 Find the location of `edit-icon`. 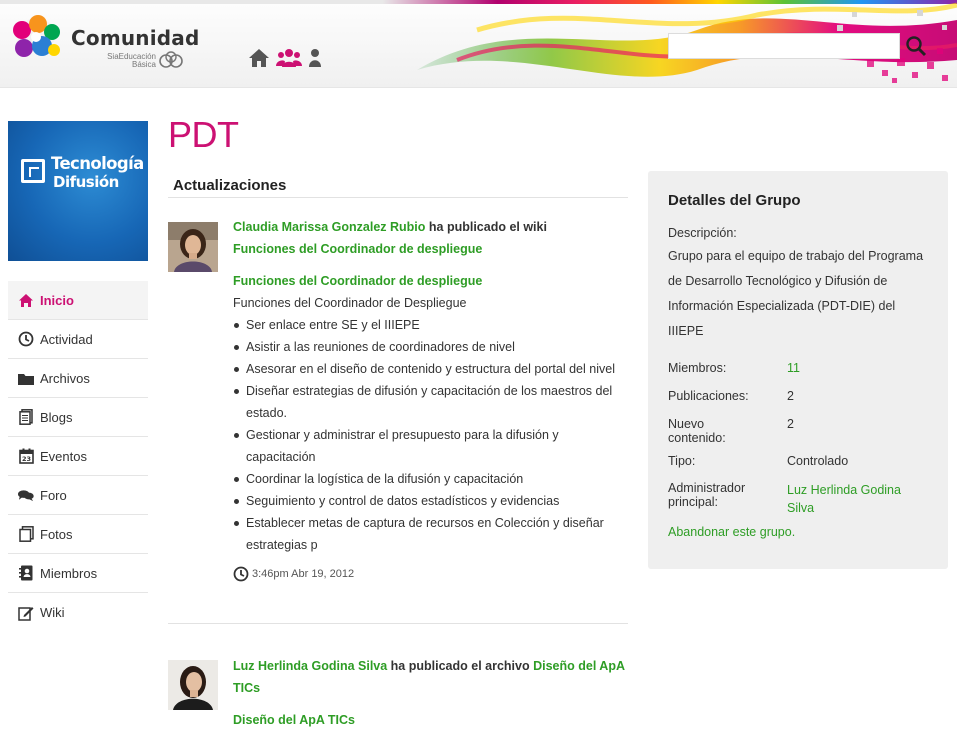

edit-icon is located at coordinates (26, 613).